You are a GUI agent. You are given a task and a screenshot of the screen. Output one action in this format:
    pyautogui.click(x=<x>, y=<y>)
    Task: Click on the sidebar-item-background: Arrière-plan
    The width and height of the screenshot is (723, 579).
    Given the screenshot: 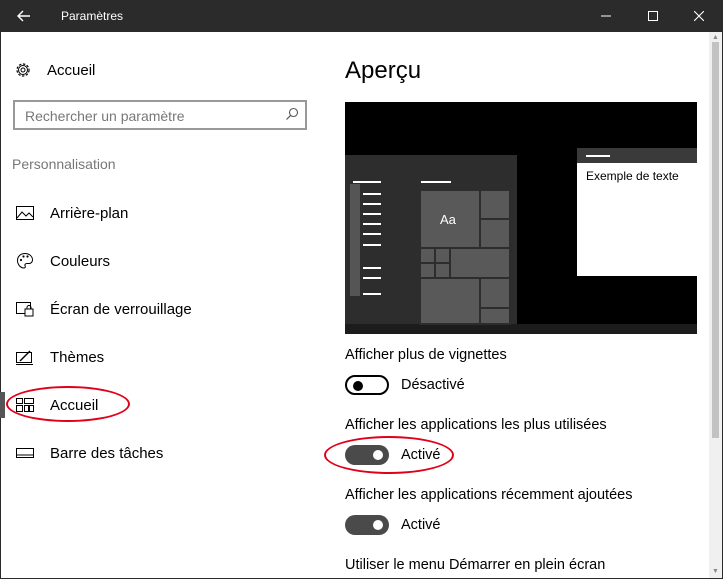 What is the action you would take?
    pyautogui.click(x=72, y=213)
    